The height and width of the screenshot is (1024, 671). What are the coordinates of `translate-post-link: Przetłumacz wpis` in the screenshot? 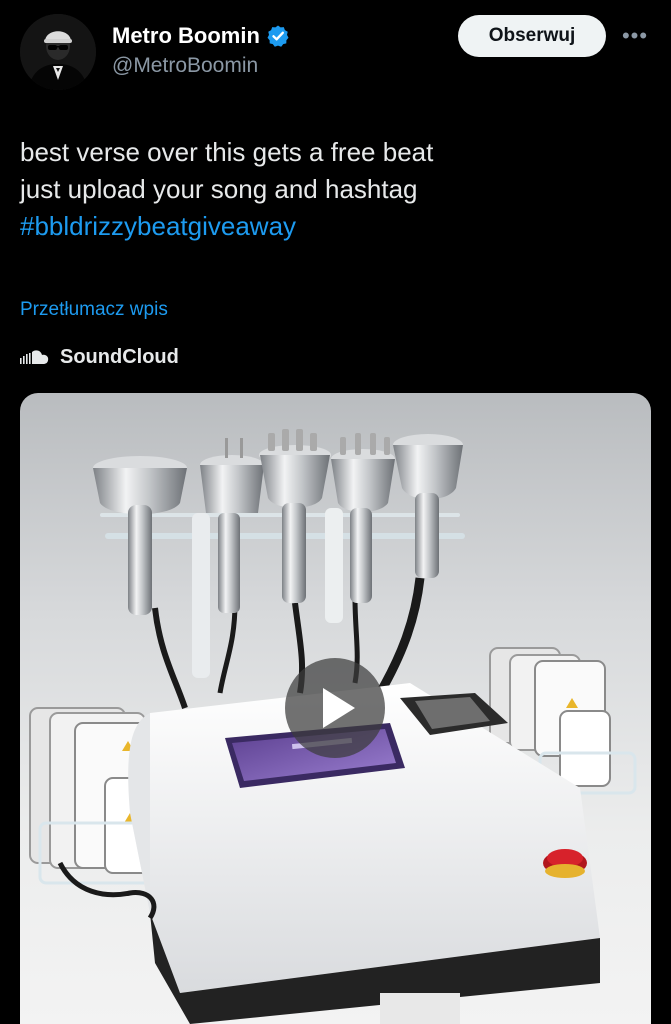 It's located at (94, 310).